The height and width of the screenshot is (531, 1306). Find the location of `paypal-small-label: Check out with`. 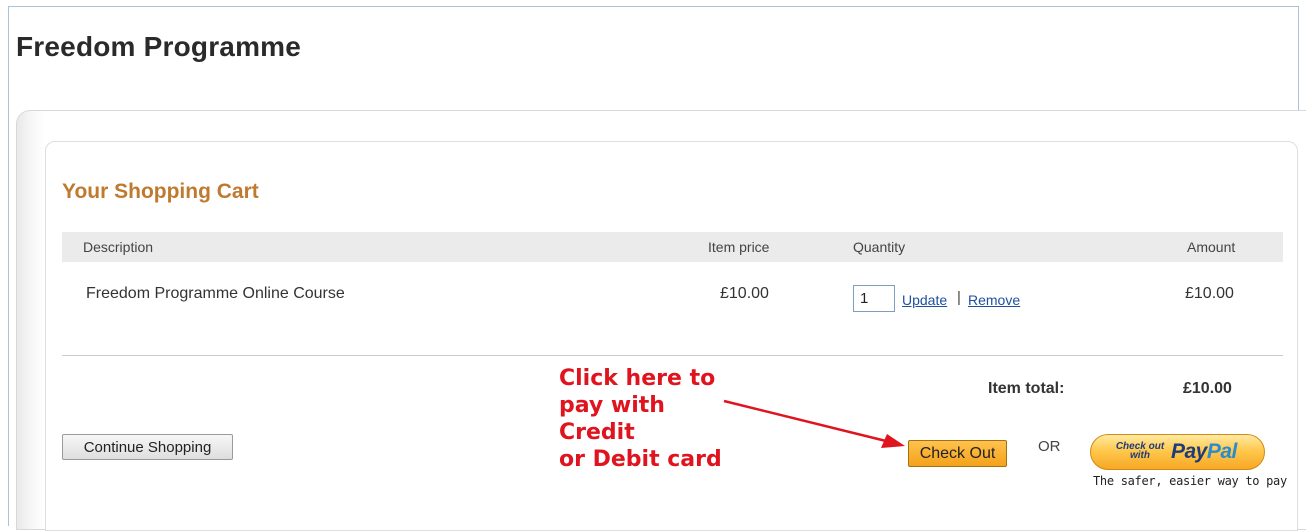

paypal-small-label: Check out with is located at coordinates (1140, 451).